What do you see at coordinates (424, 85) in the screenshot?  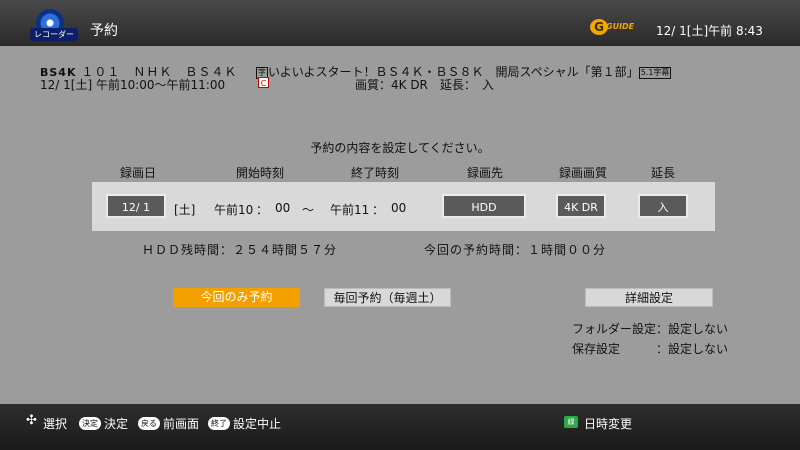 I see `program-quality: 画質：4K DR 延長： 入` at bounding box center [424, 85].